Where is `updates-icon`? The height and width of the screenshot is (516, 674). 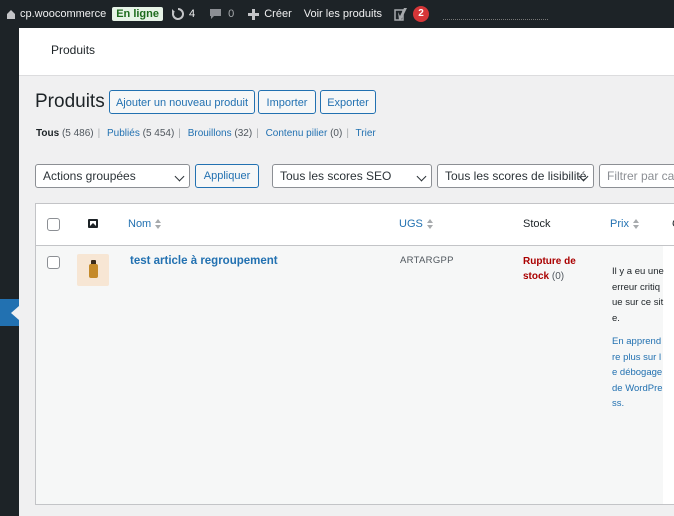
updates-icon is located at coordinates (177, 14).